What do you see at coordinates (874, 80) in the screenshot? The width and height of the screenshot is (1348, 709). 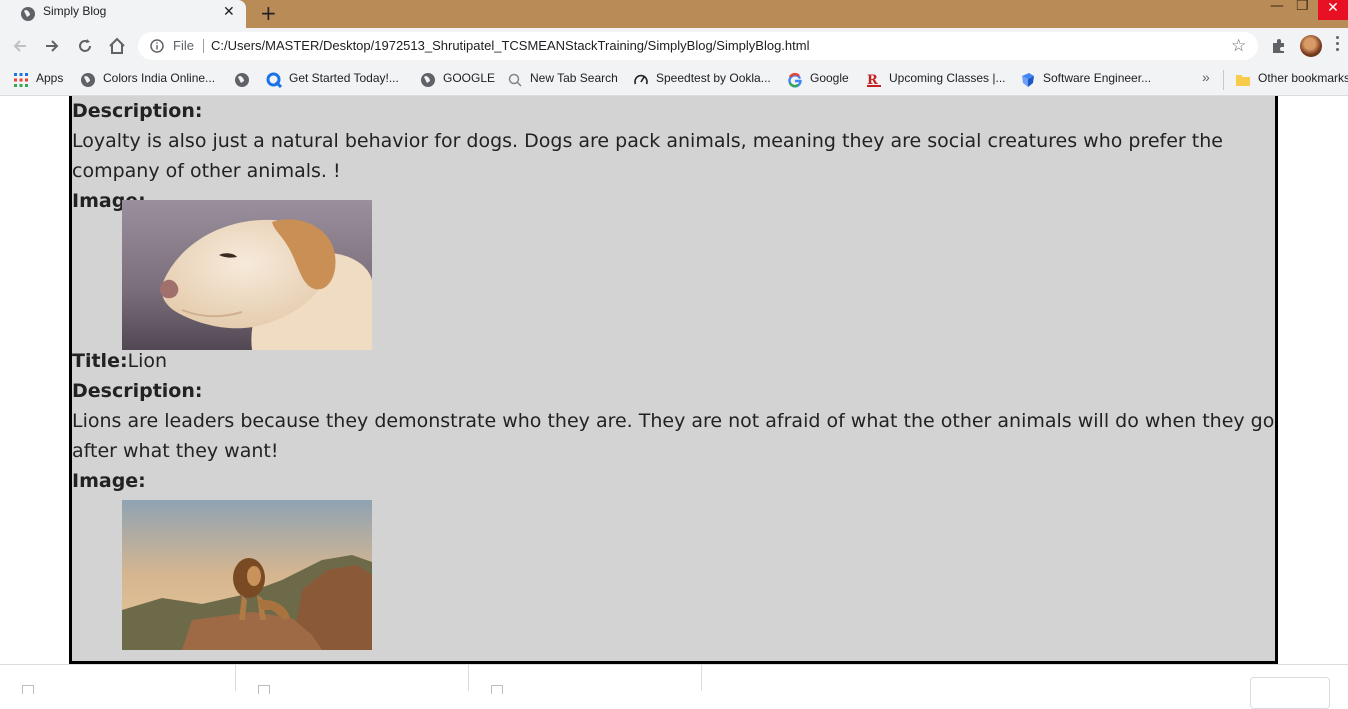 I see `r-business-icon: R` at bounding box center [874, 80].